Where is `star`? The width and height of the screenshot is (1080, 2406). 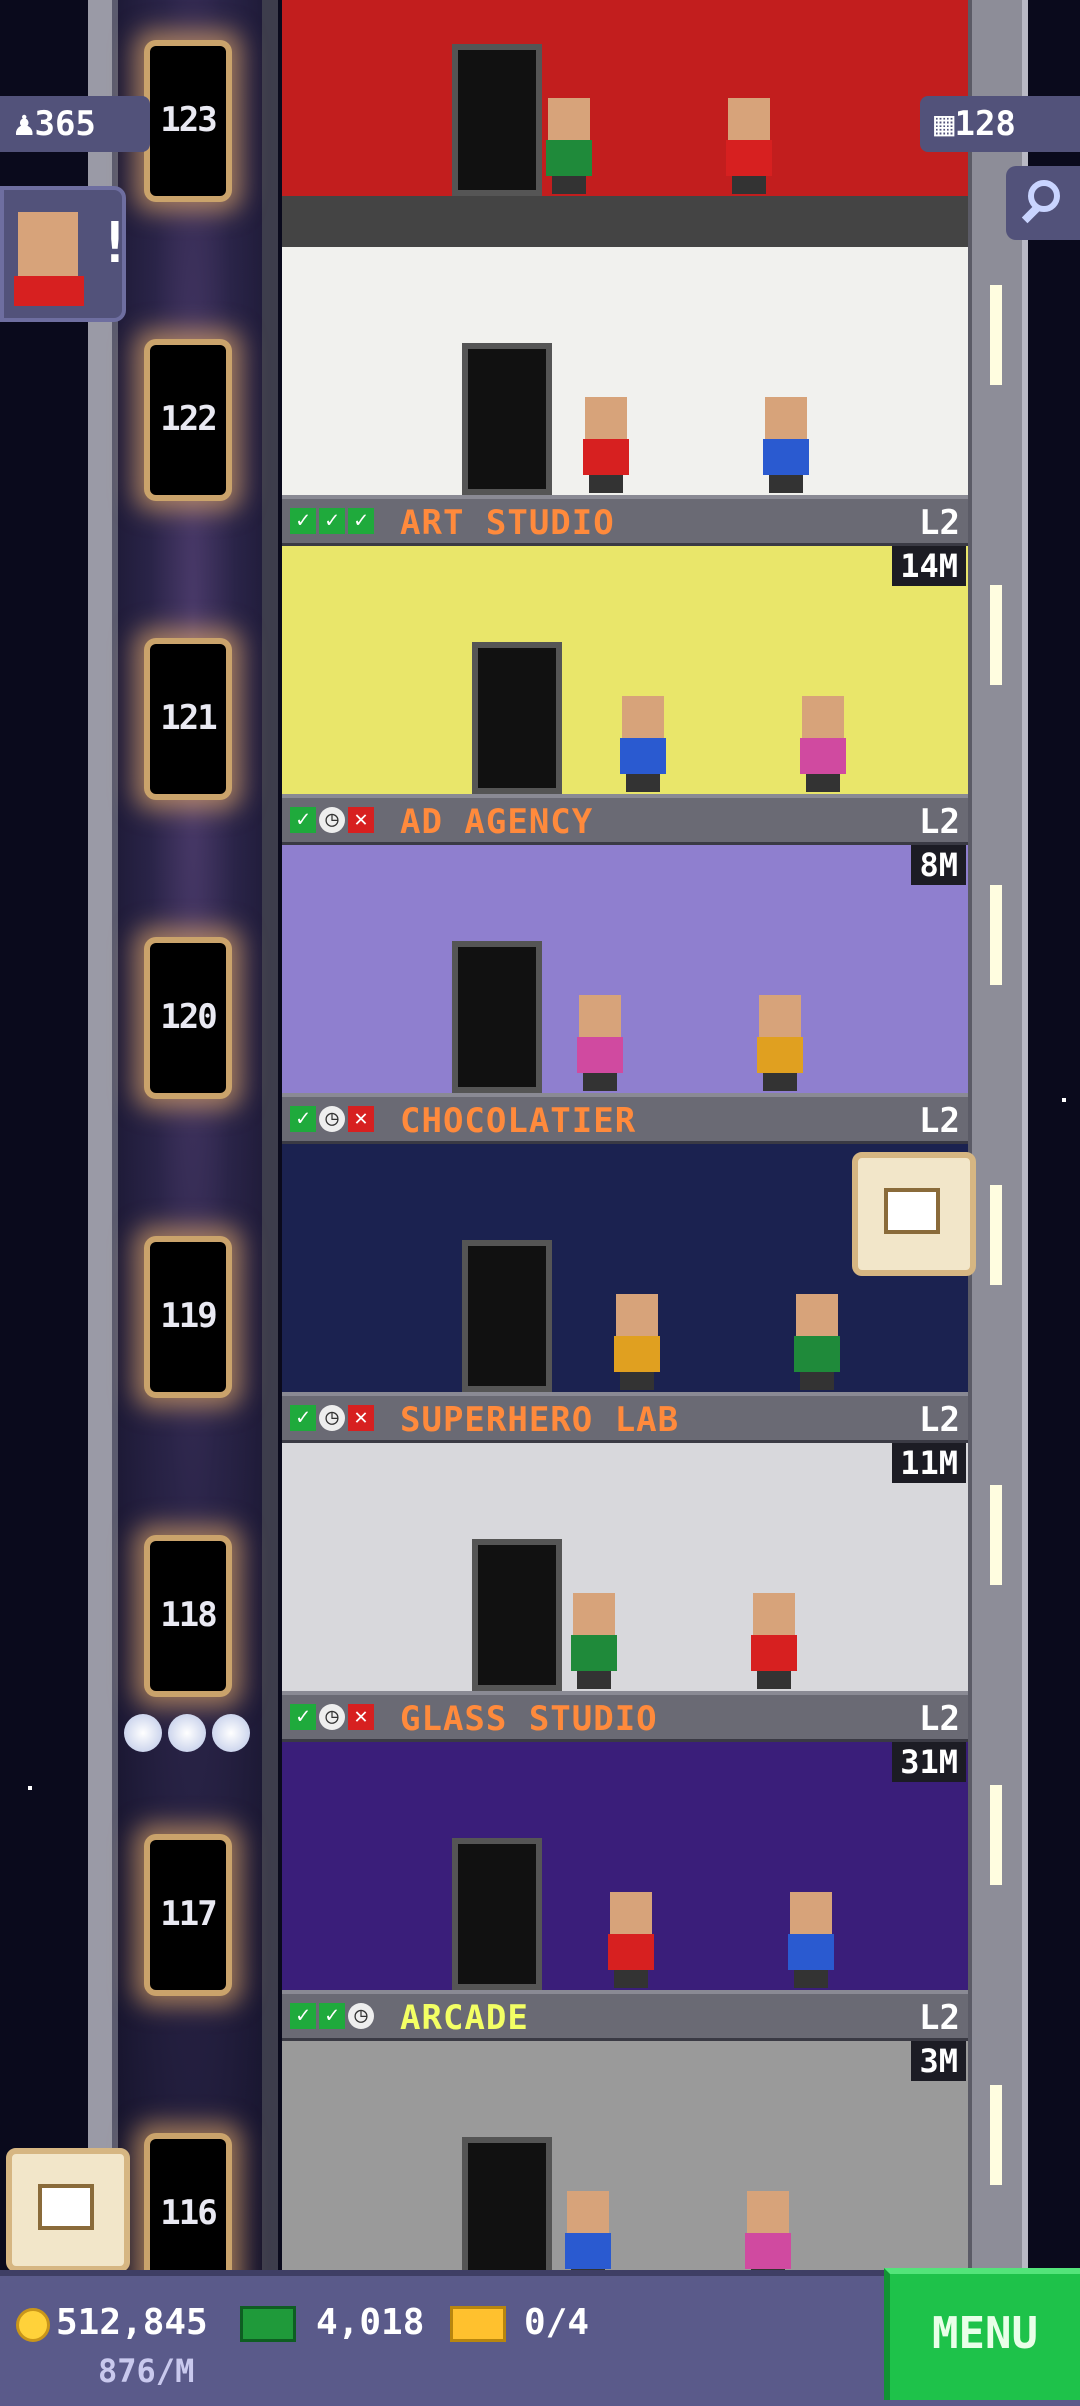
star is located at coordinates (30, 1788).